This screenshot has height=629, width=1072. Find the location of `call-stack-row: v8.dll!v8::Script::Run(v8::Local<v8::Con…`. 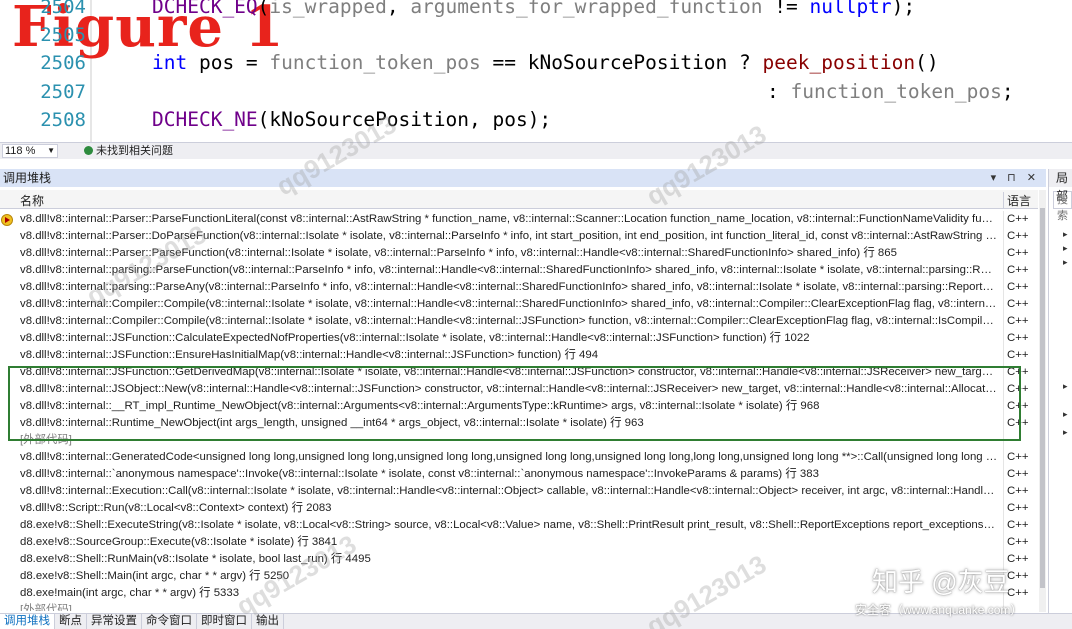

call-stack-row: v8.dll!v8::Script::Run(v8::Local<v8::Con… is located at coordinates (519, 508).